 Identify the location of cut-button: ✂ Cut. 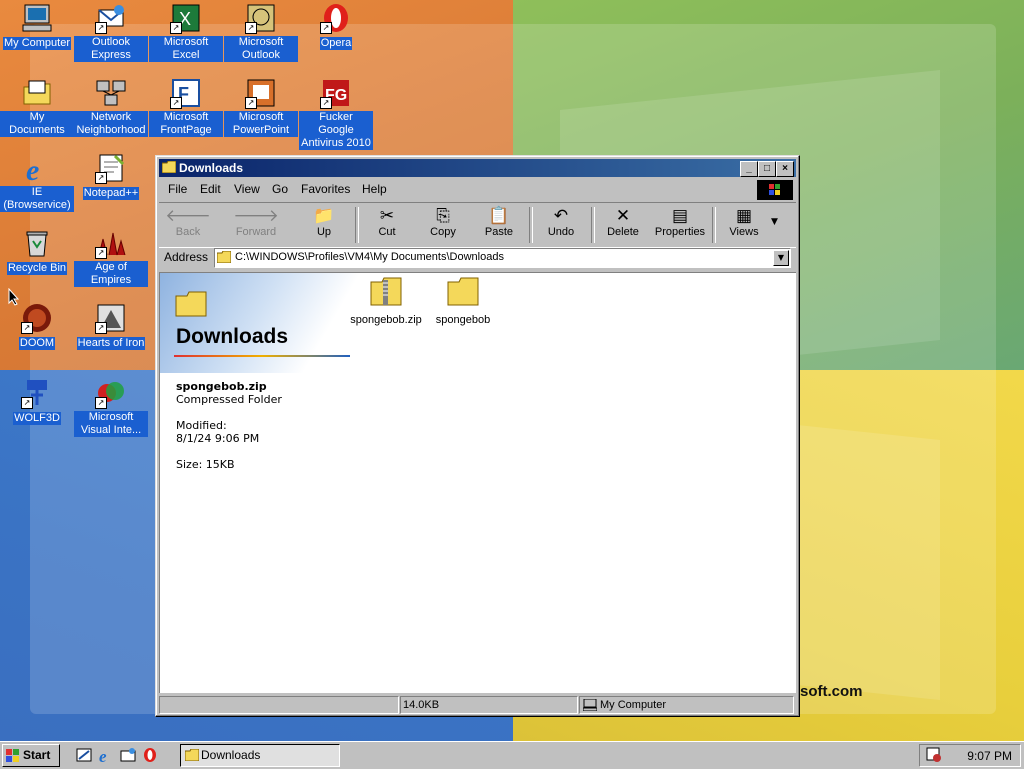
(387, 225).